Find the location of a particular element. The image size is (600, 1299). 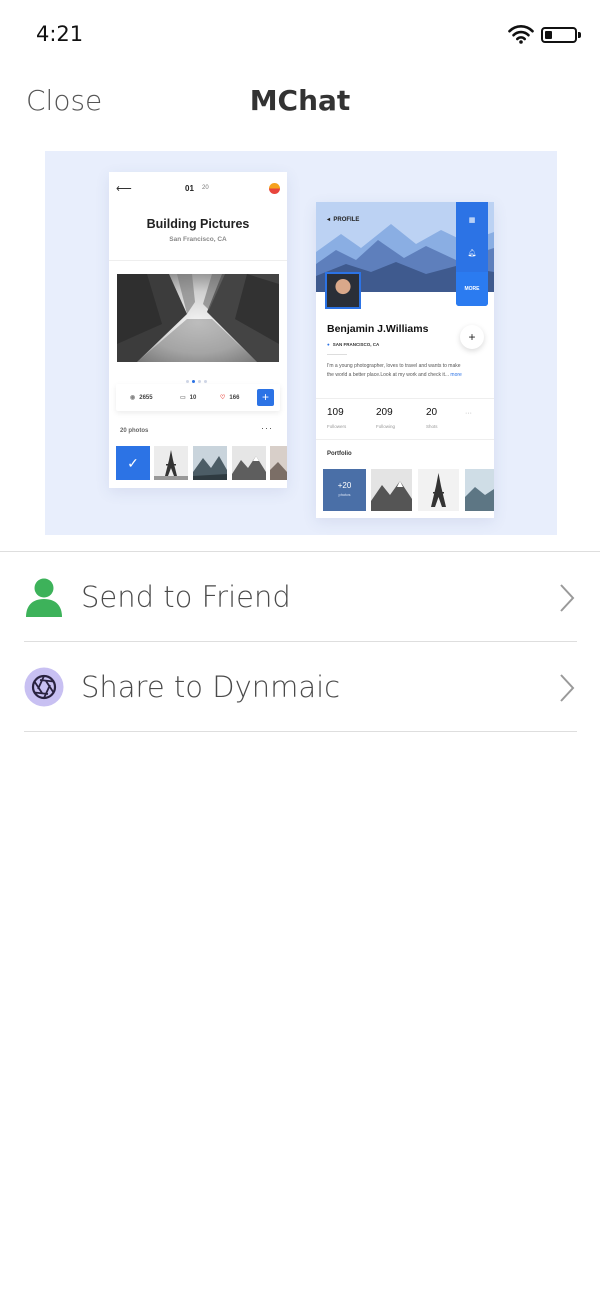

comment-icon: ▭ is located at coordinates (183, 398).